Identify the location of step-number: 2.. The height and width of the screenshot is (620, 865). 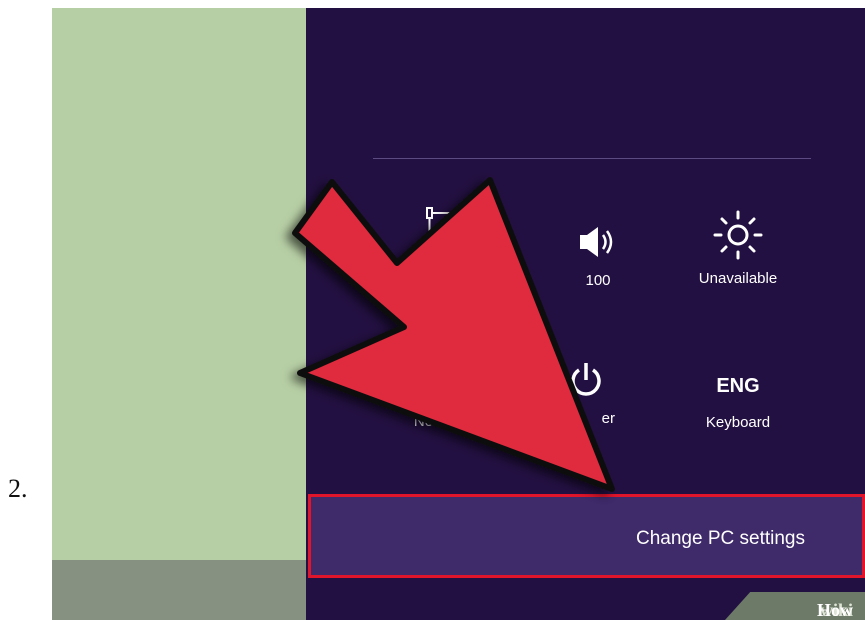
(18, 488).